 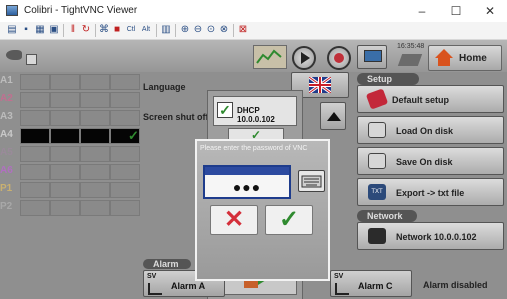 I want to click on keyboard-button, so click(x=311, y=181).